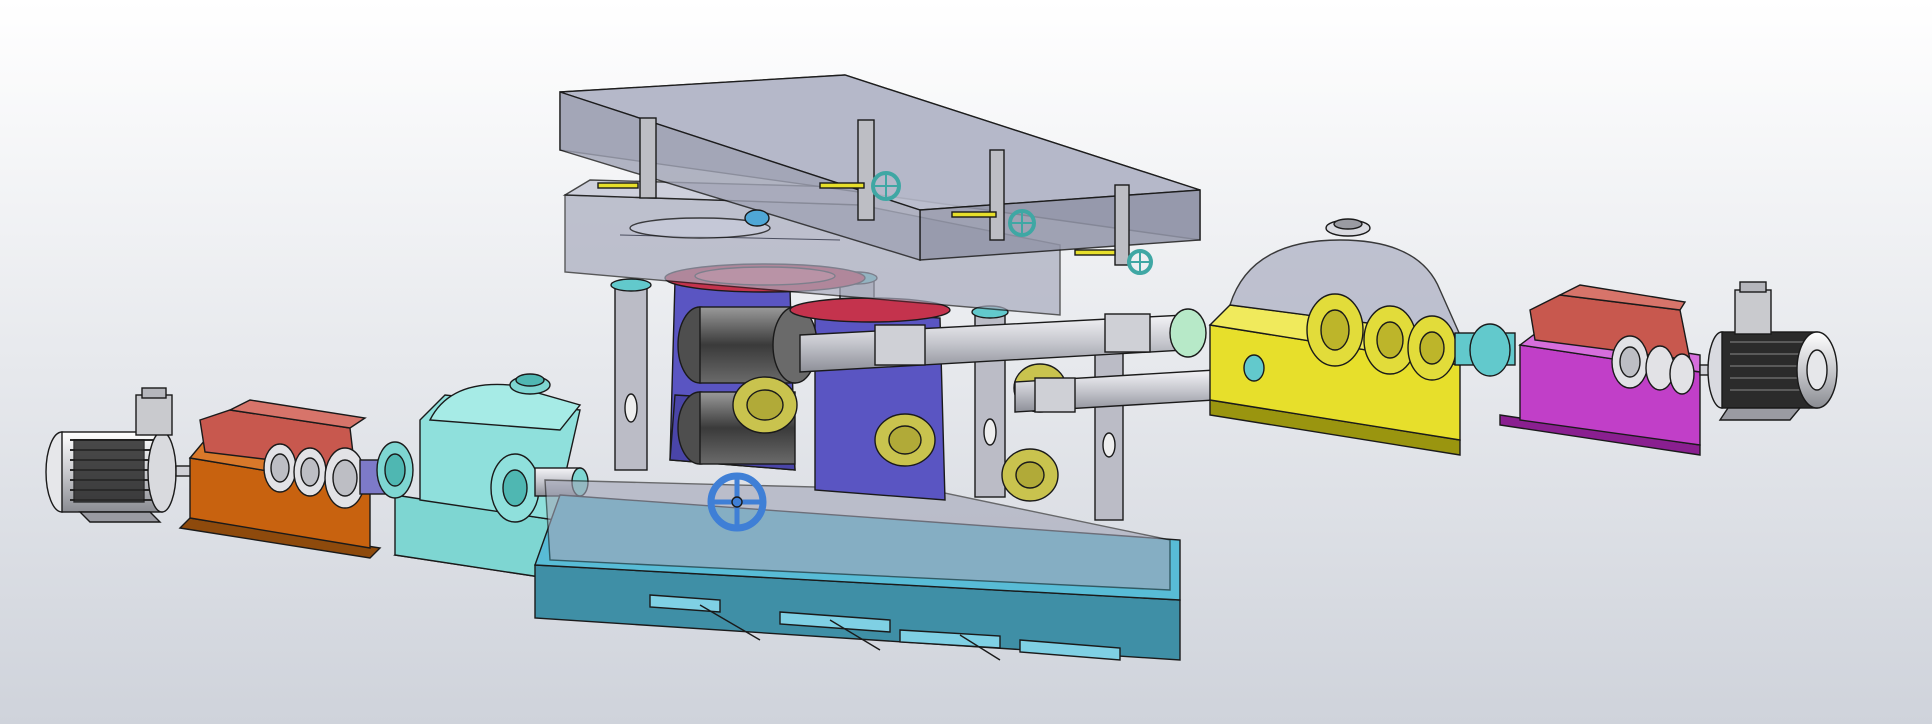 The height and width of the screenshot is (724, 1932). What do you see at coordinates (631, 374) in the screenshot?
I see `column-left-front` at bounding box center [631, 374].